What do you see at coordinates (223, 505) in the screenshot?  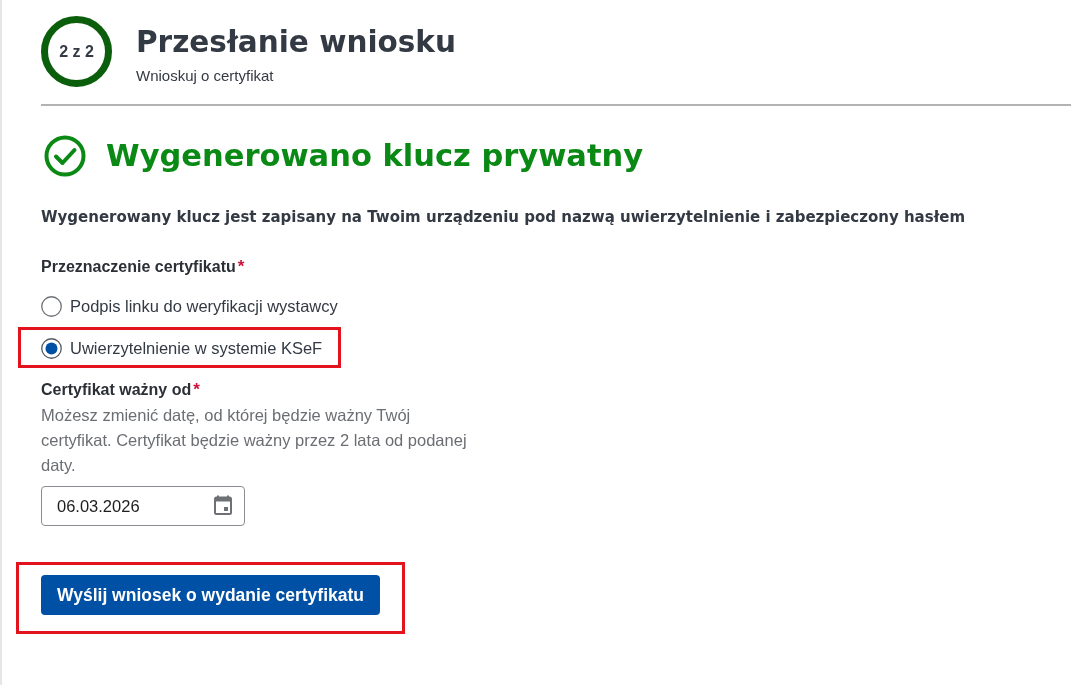 I see `calendar-icon` at bounding box center [223, 505].